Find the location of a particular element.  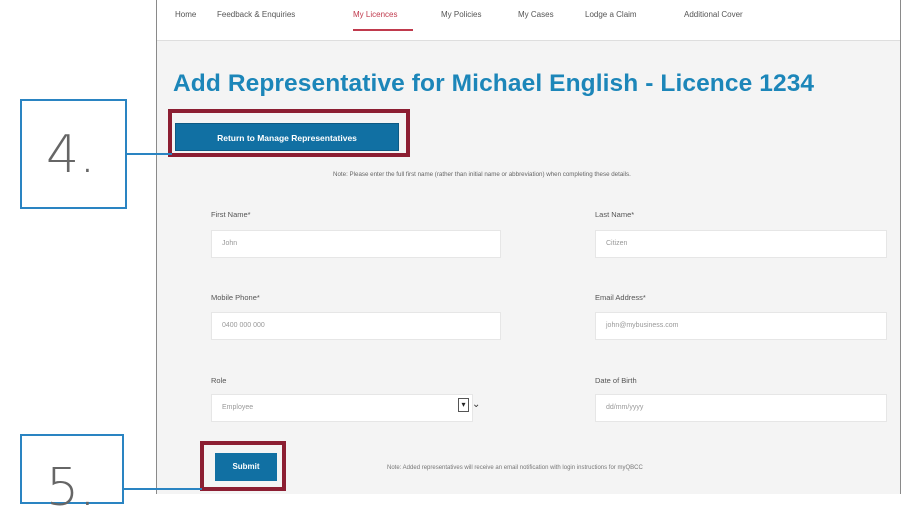

first-name-field: John is located at coordinates (356, 244).